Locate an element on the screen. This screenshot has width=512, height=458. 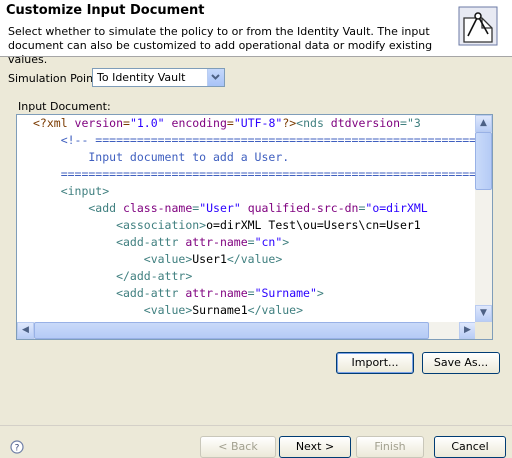
code-line: <value>Surname1</value> is located at coordinates (246, 310).